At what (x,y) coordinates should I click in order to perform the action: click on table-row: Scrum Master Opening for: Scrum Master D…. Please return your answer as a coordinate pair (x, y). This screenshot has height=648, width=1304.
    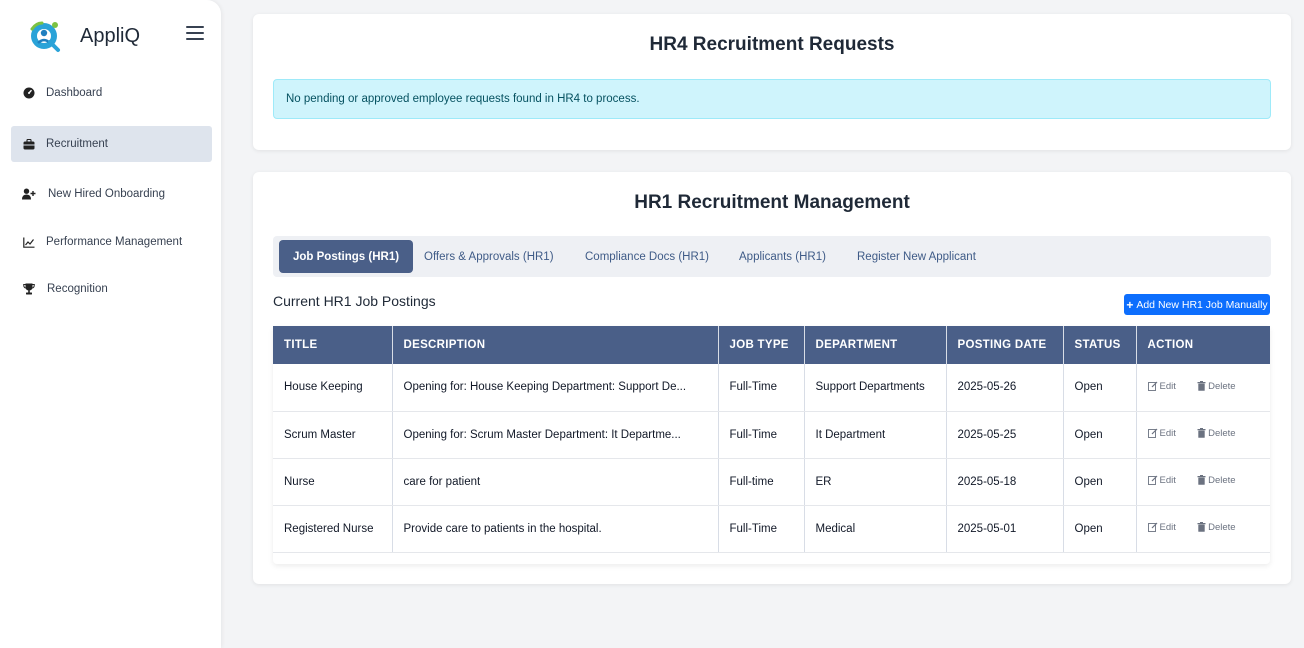
    Looking at the image, I should click on (771, 435).